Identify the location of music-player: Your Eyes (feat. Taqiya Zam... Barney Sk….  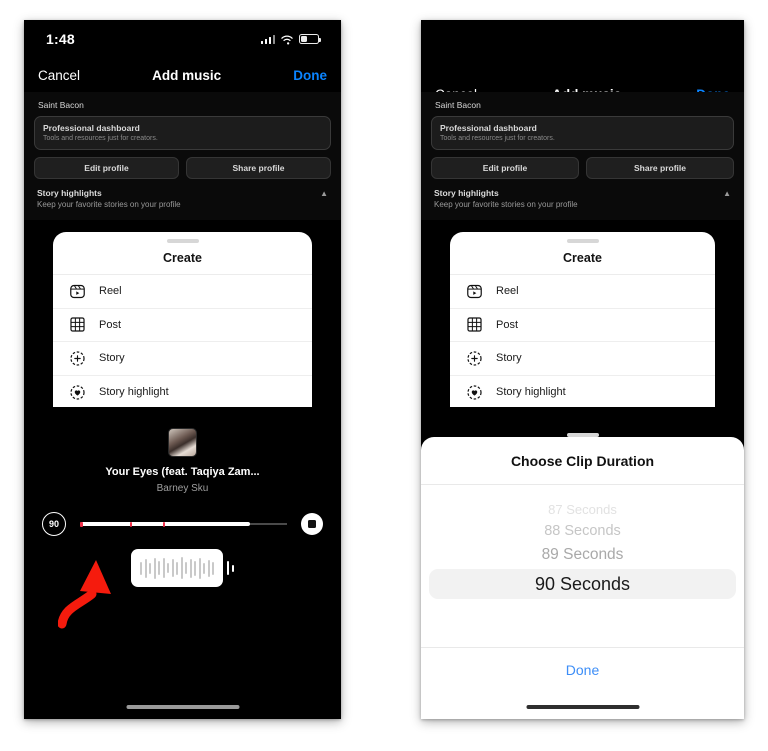
(182, 507).